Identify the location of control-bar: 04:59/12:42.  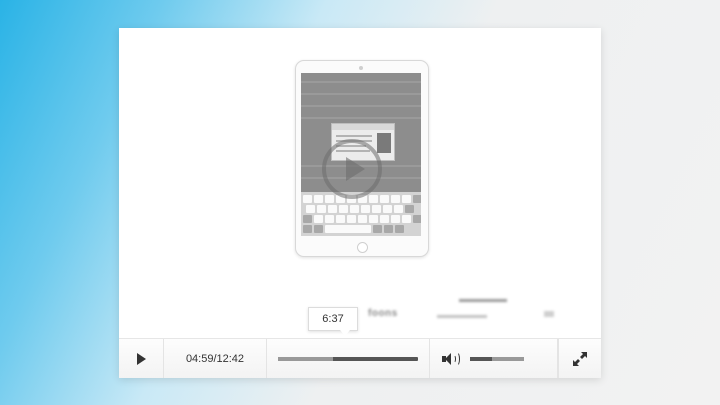
(360, 358).